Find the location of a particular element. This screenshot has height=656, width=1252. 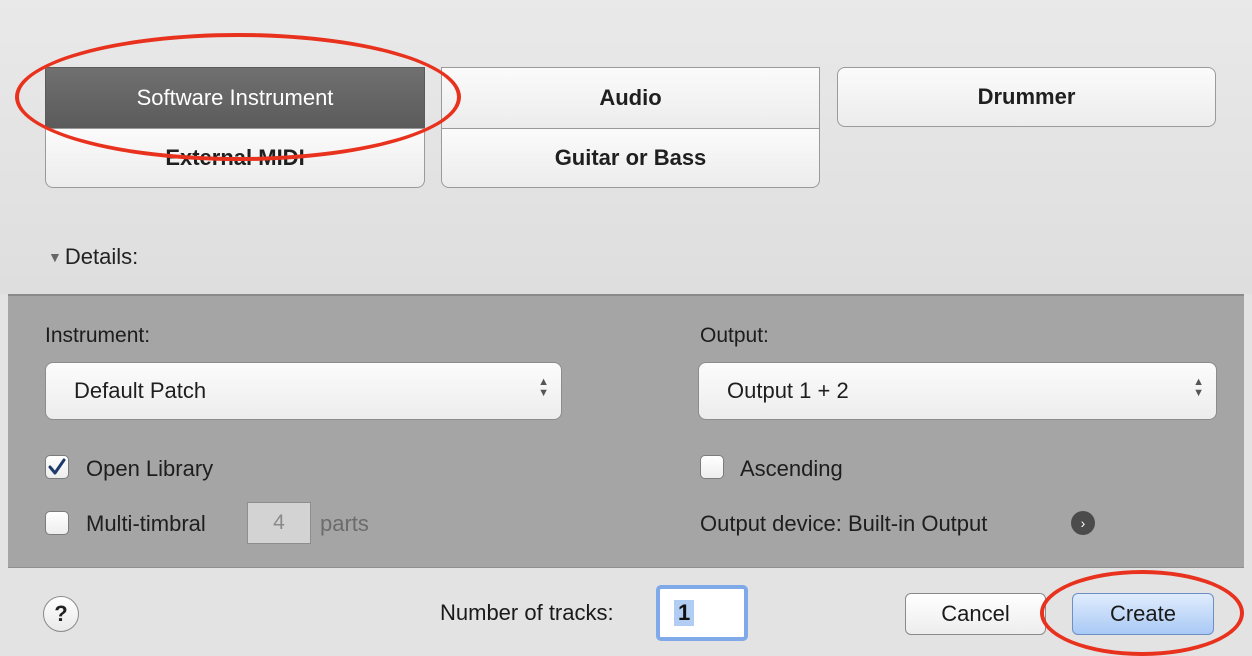

cancel-button: Cancel is located at coordinates (975, 614).